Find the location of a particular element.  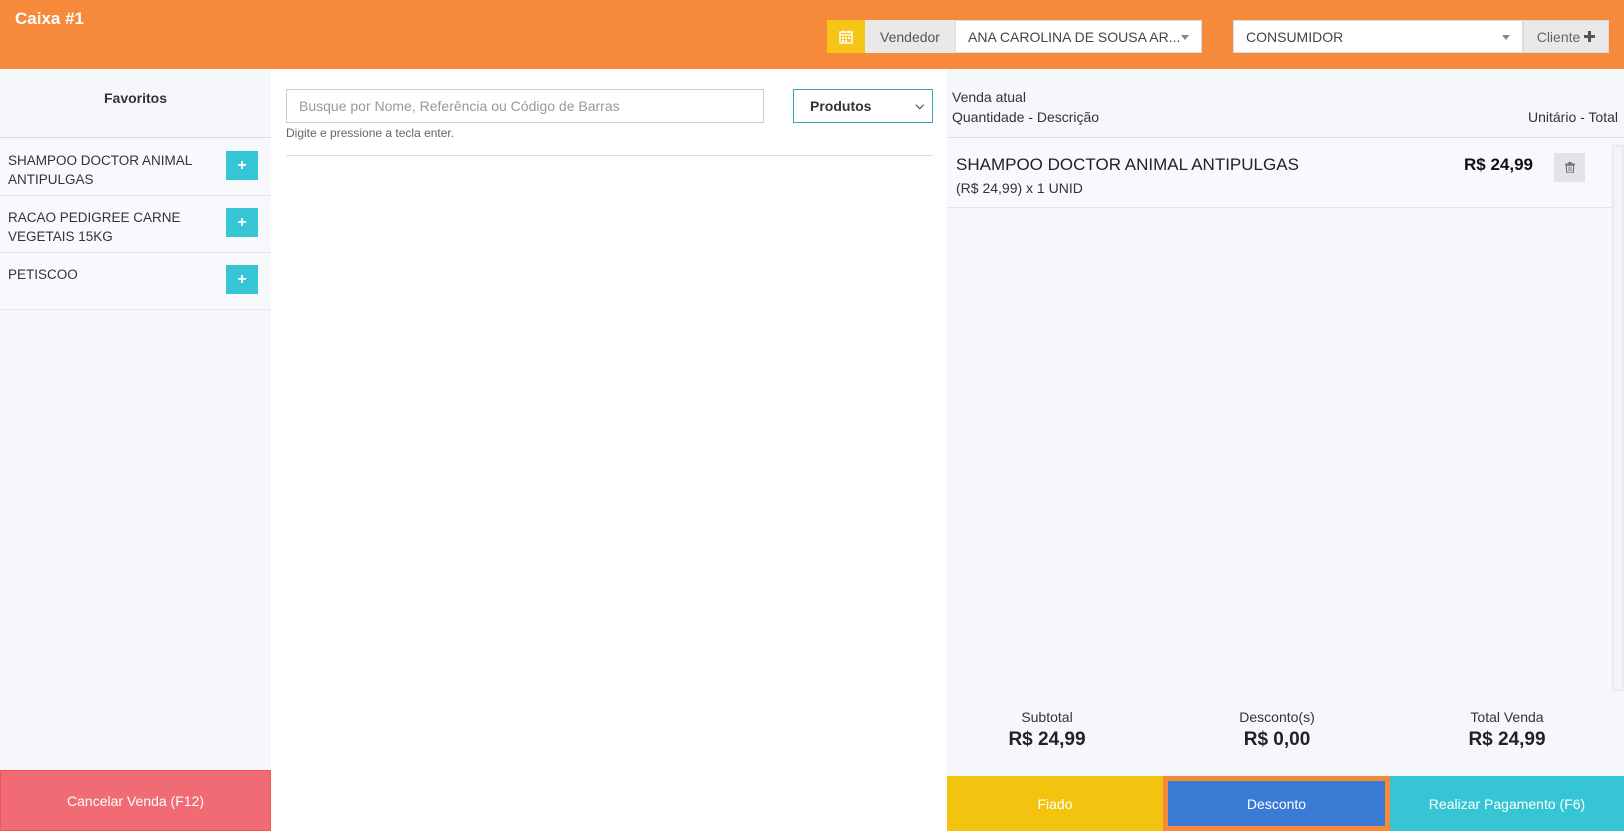

total-label: Total Venda is located at coordinates (1507, 717).